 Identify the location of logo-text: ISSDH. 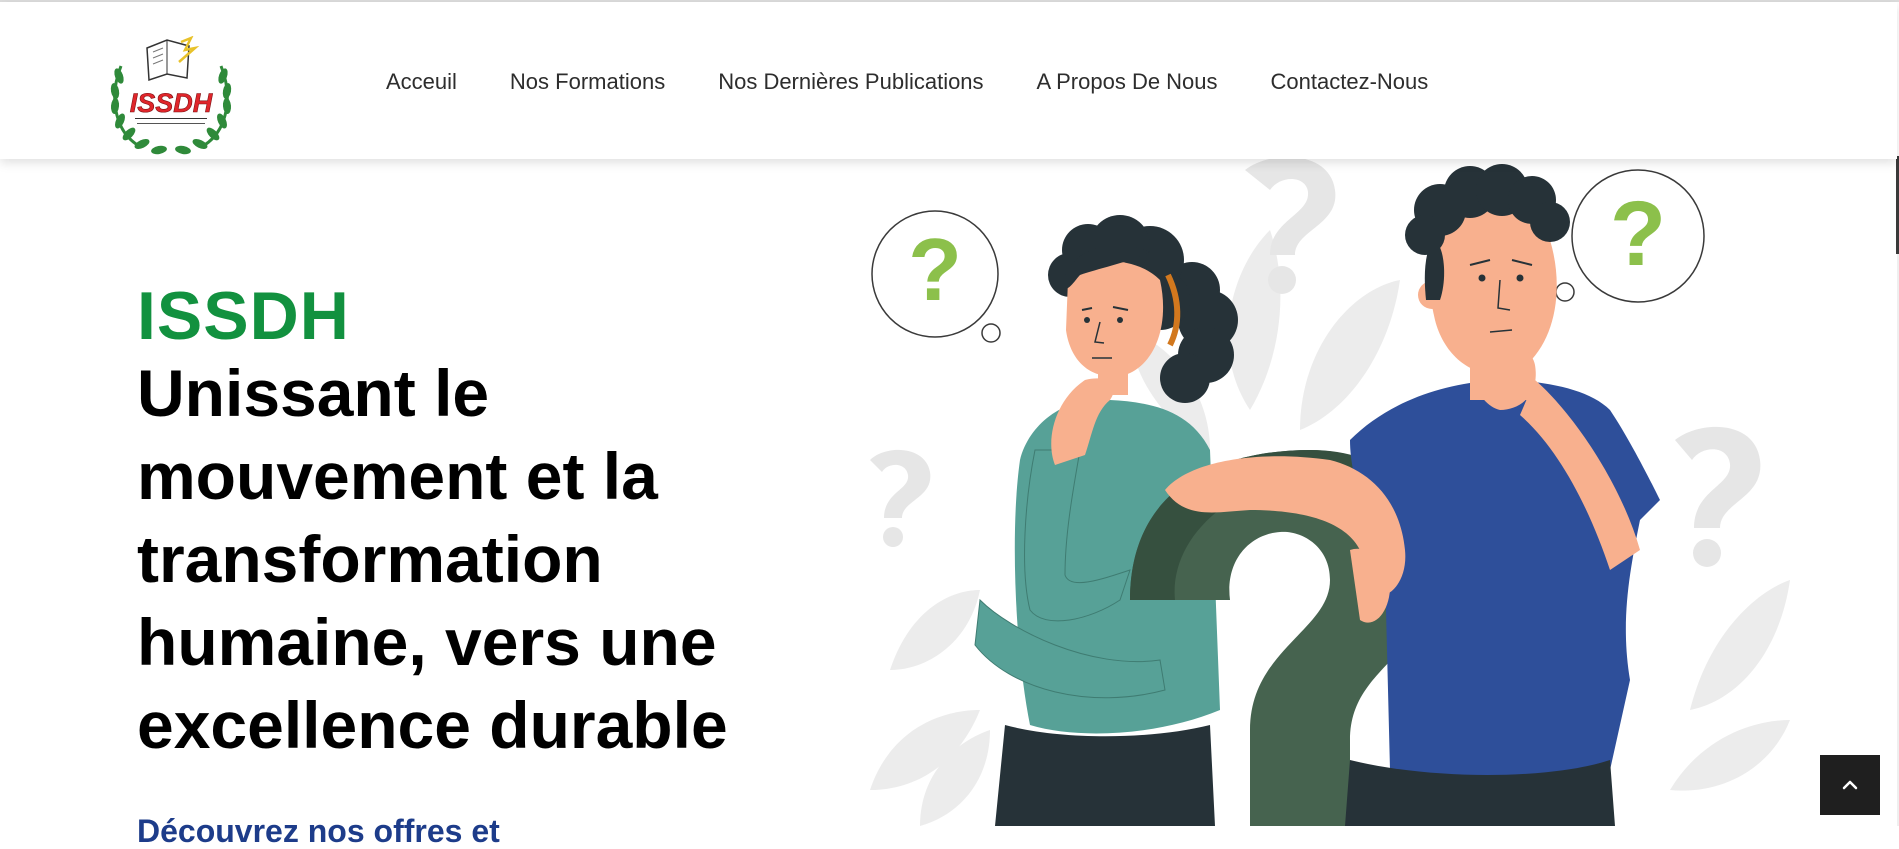
(171, 103).